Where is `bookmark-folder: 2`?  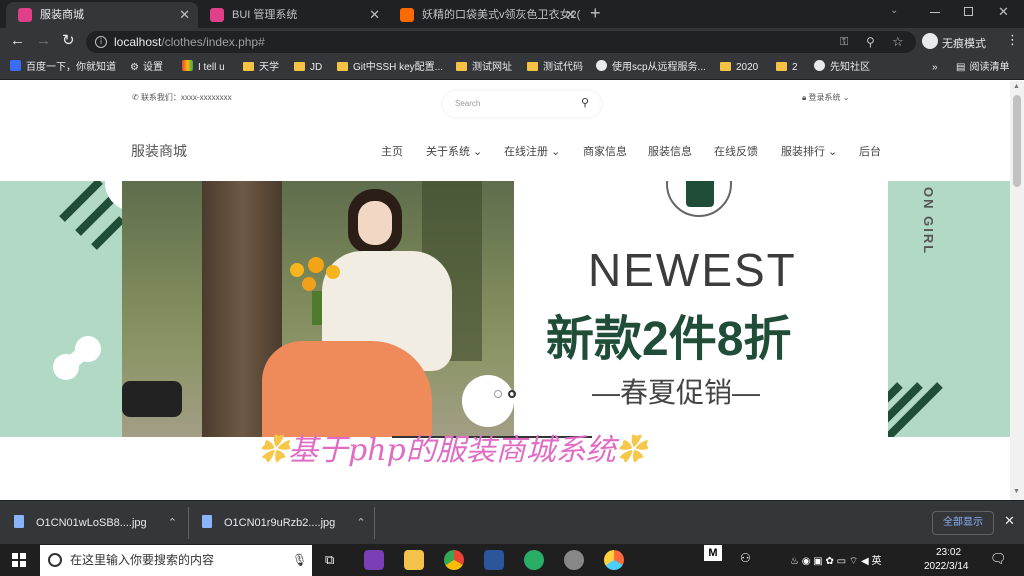 bookmark-folder: 2 is located at coordinates (787, 68).